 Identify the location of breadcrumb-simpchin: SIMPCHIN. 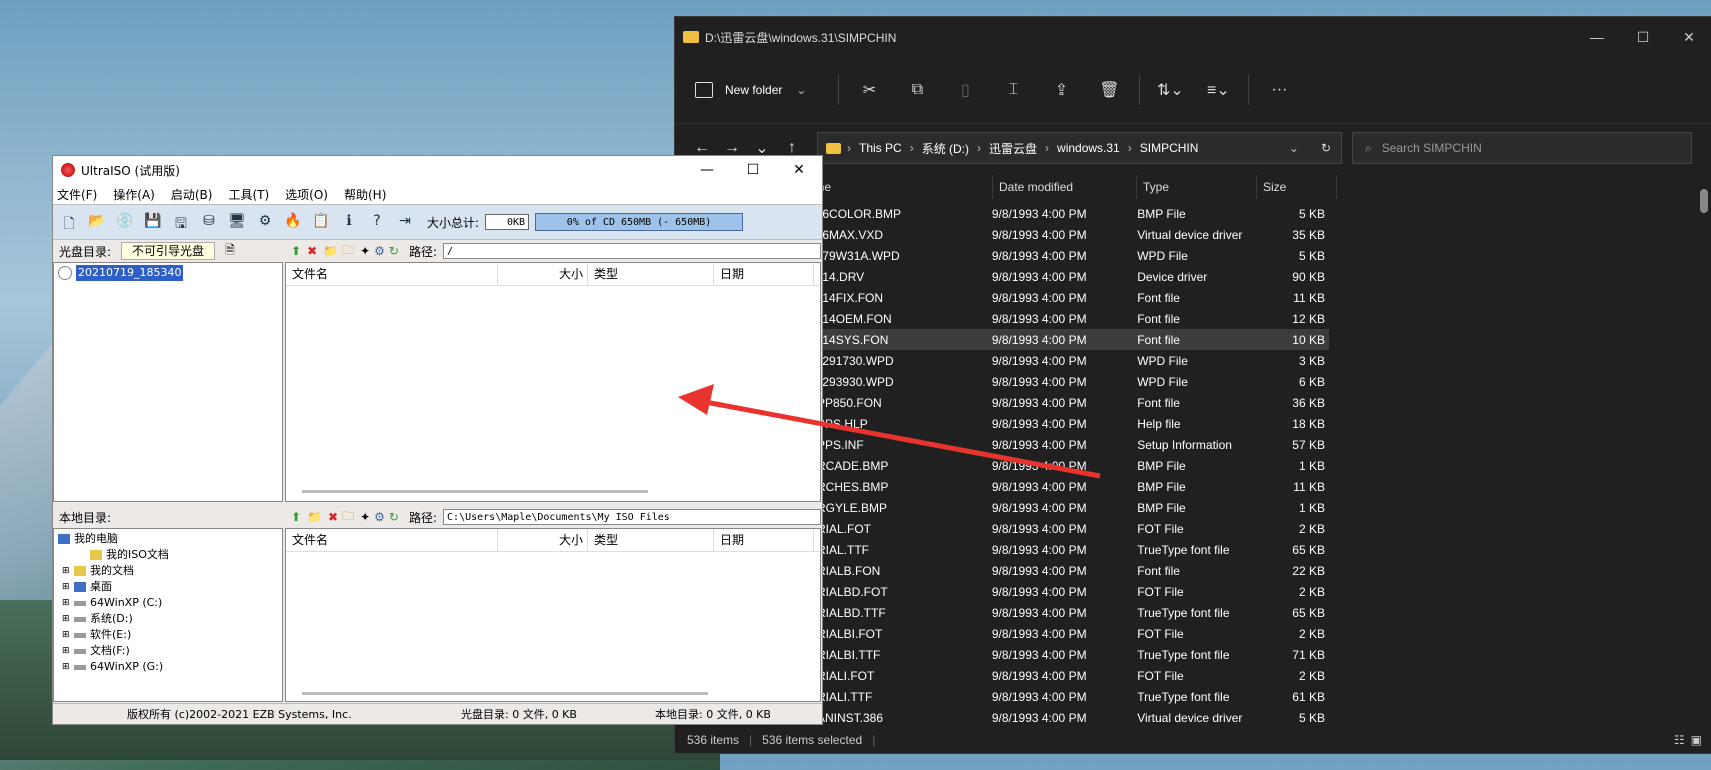
(1169, 148).